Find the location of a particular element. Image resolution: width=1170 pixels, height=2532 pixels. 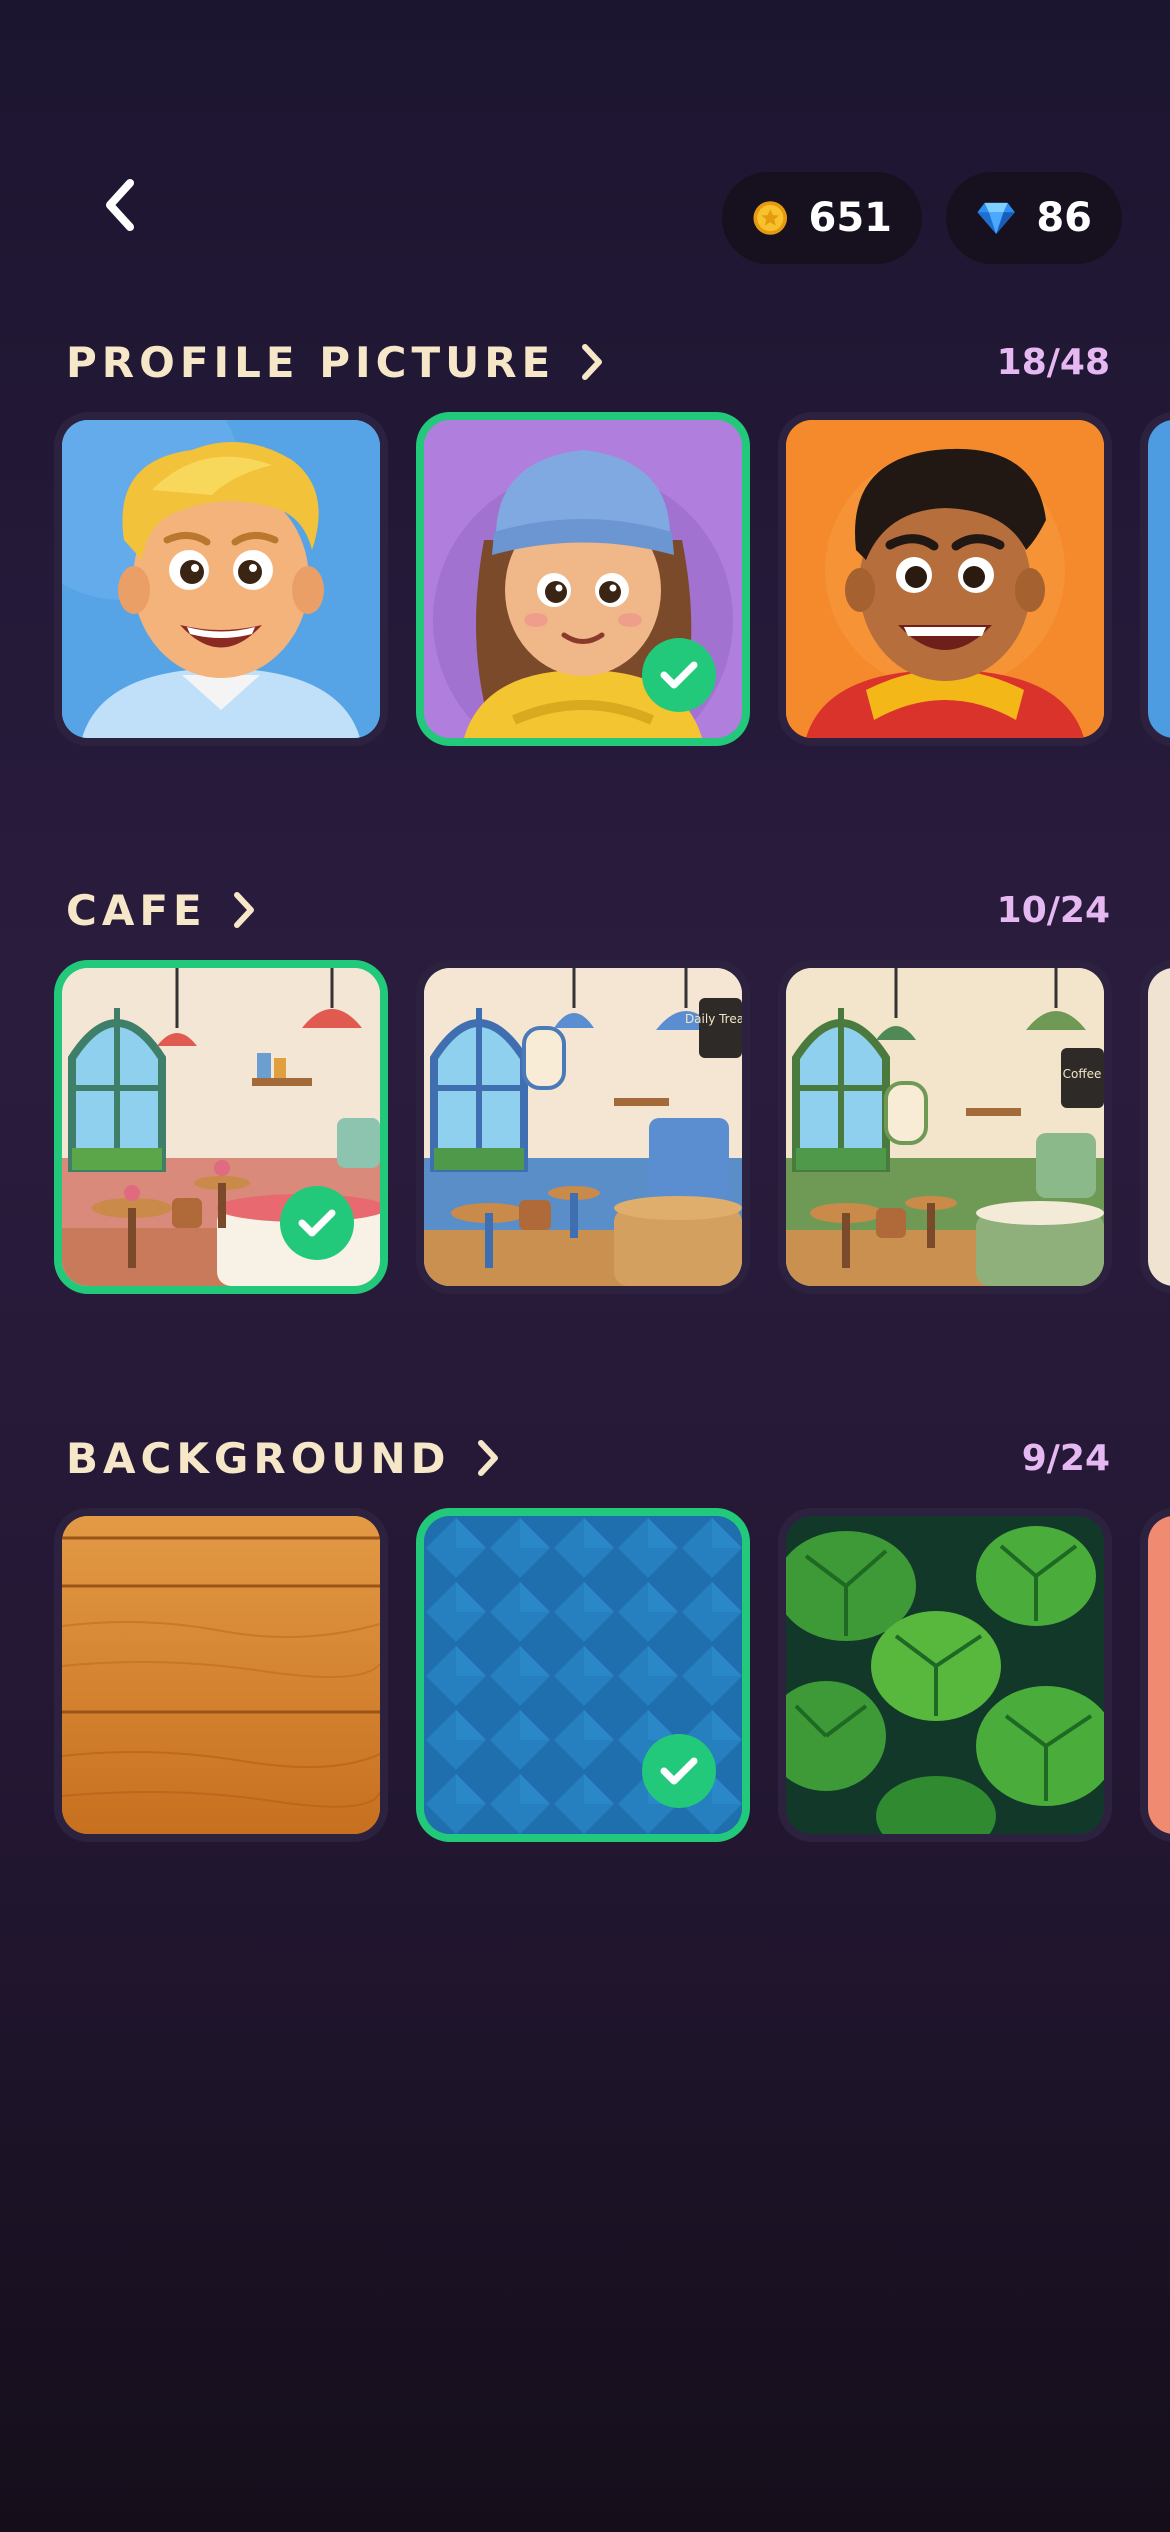

cafe-carousel: Daily Treats is located at coordinates (585, 1130).